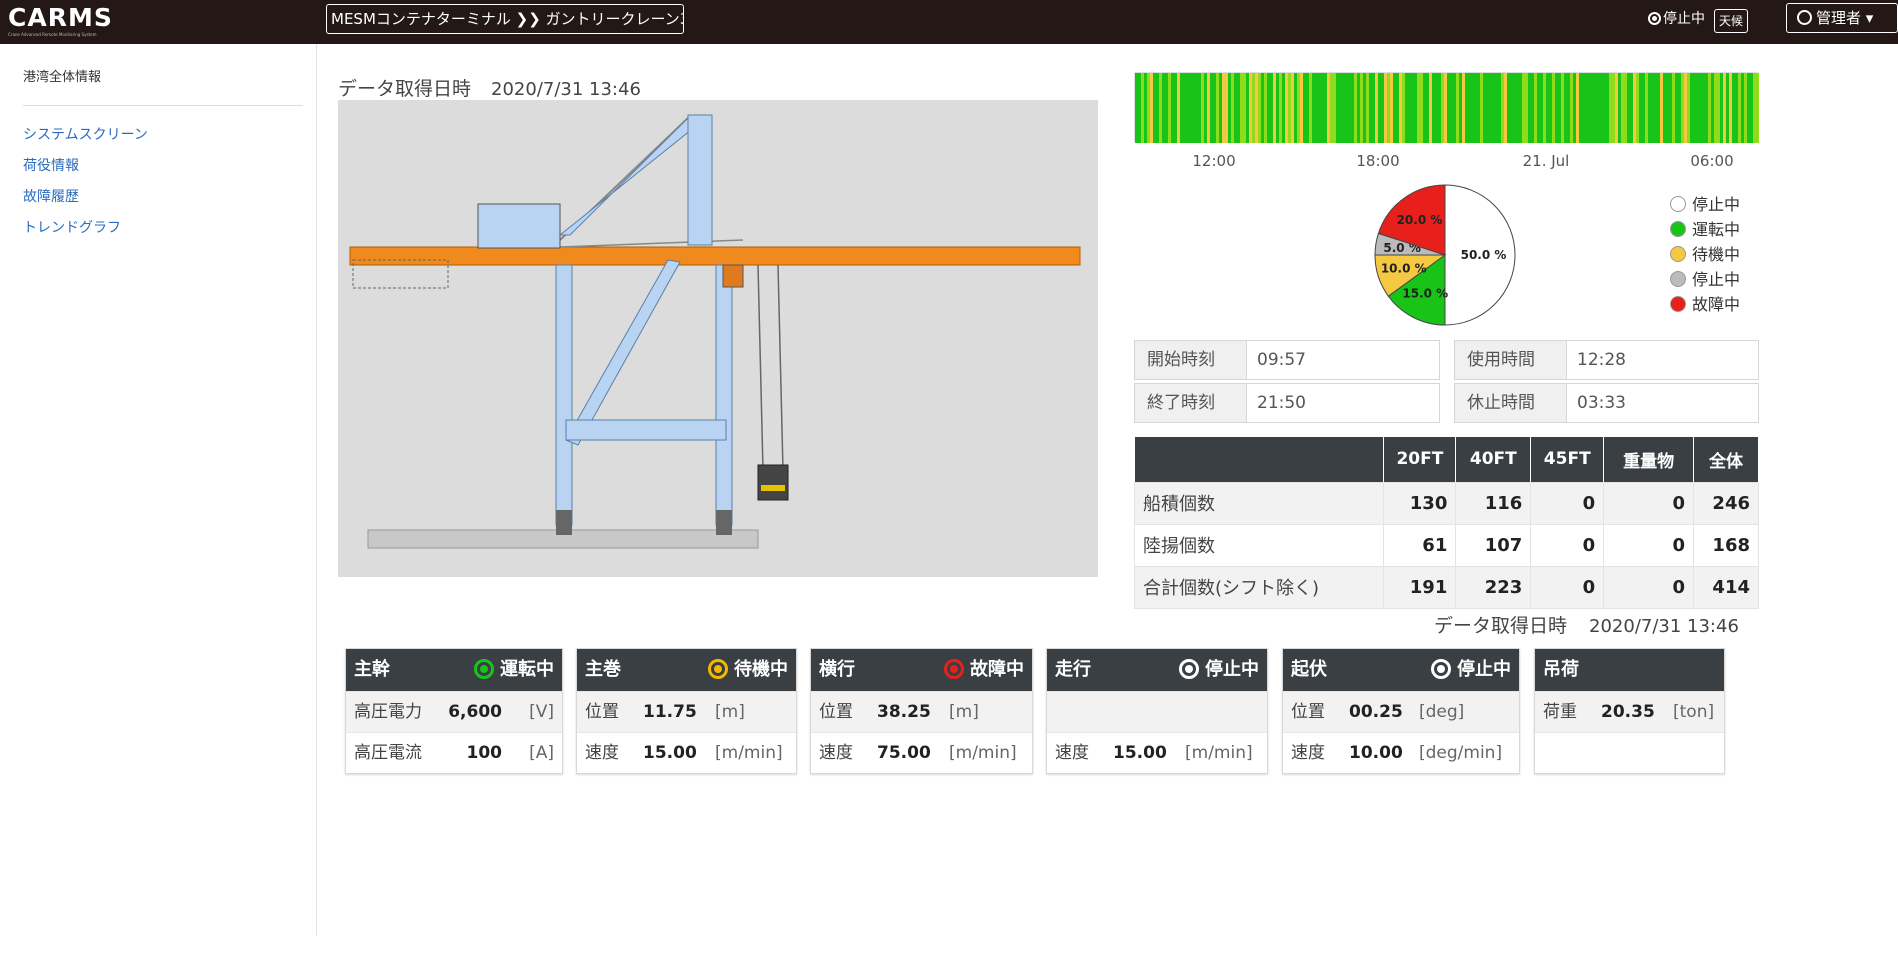 Image resolution: width=1898 pixels, height=974 pixels. I want to click on legend-item: 待機中, so click(1715, 256).